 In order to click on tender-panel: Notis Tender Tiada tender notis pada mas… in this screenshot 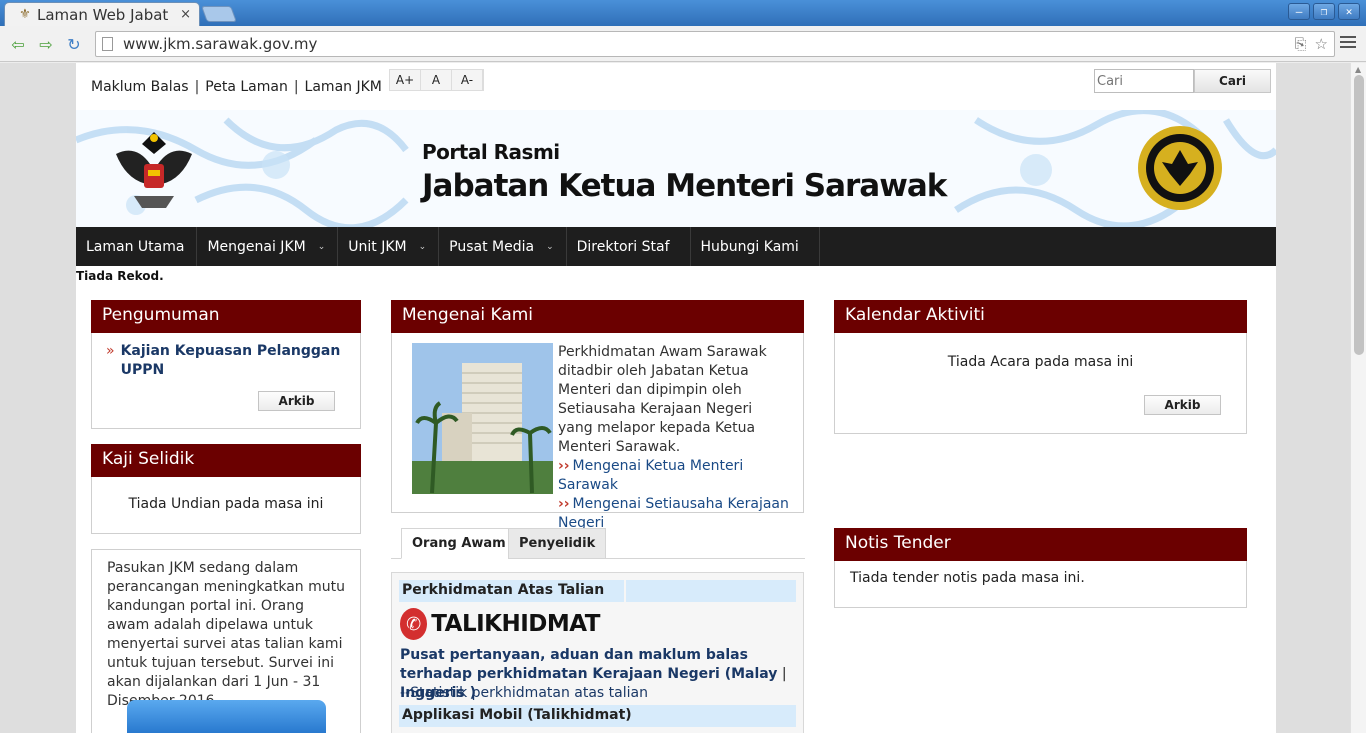, I will do `click(1040, 568)`.